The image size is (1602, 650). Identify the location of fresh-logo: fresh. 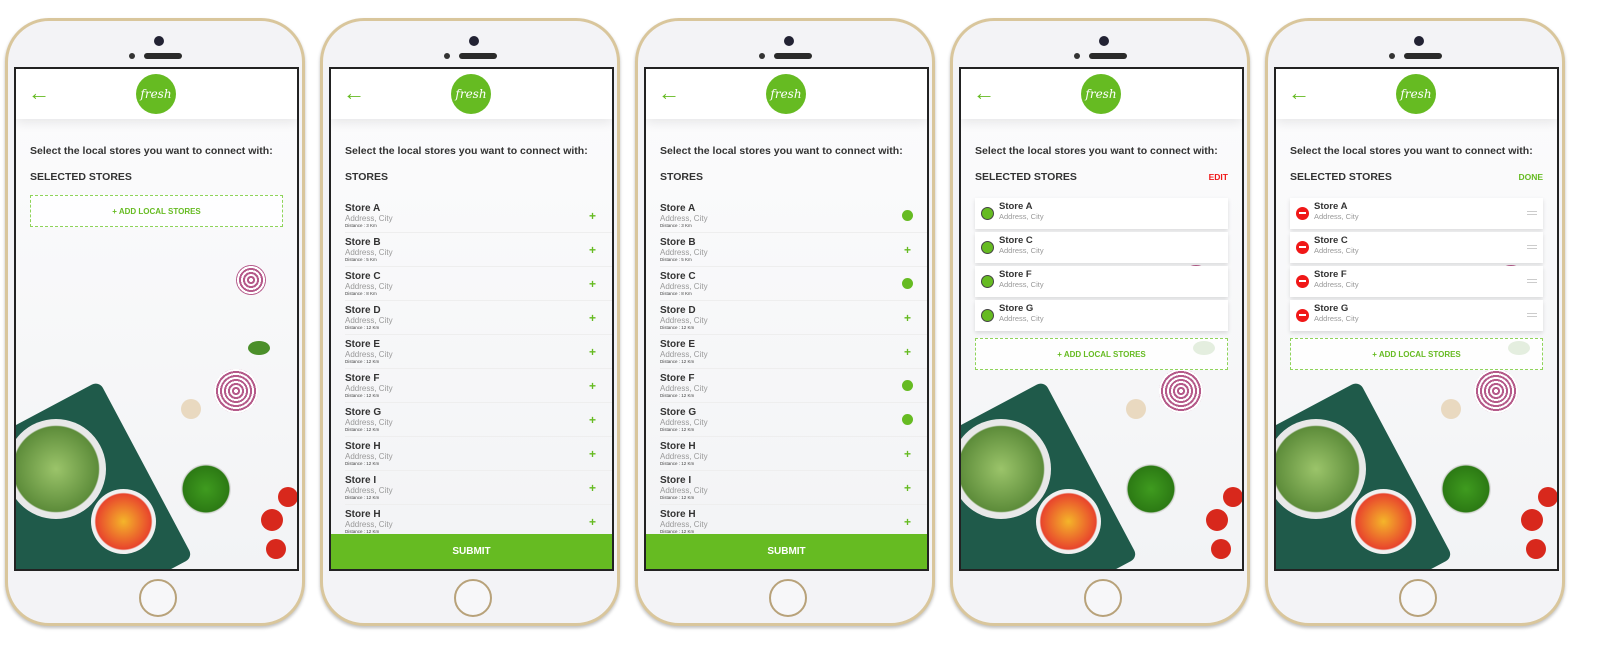
(156, 94).